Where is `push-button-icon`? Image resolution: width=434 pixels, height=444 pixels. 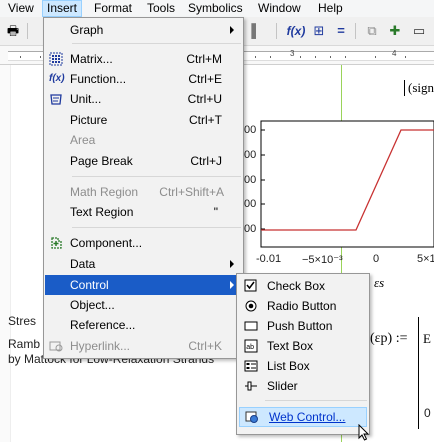
push-button-icon is located at coordinates (251, 326).